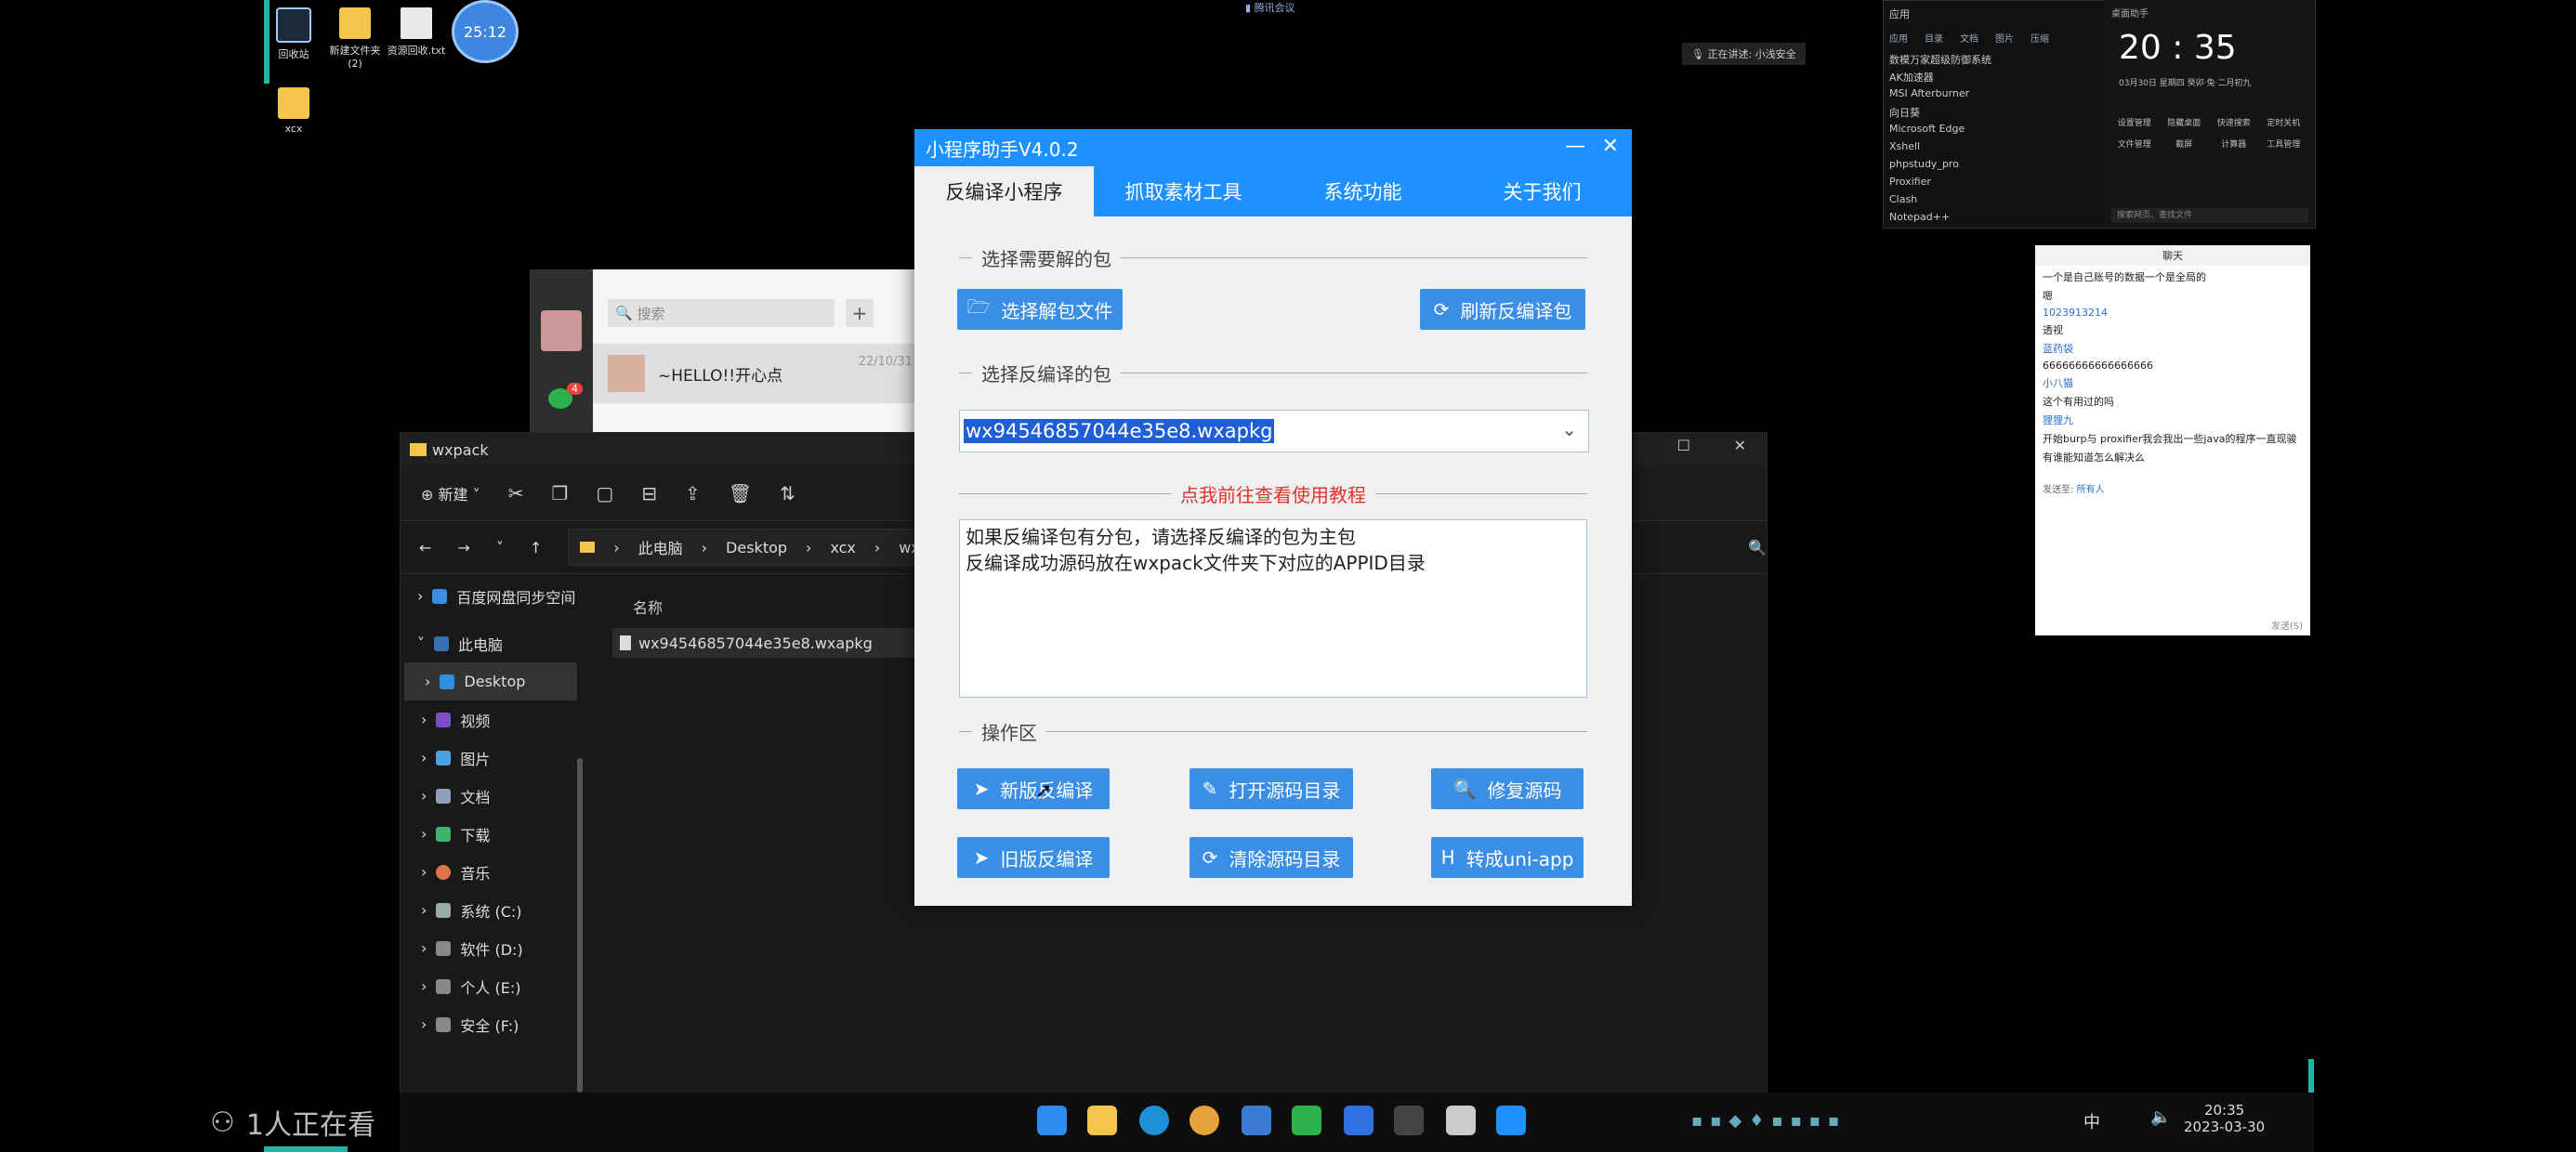 The height and width of the screenshot is (1152, 2576). Describe the element at coordinates (1461, 1120) in the screenshot. I see `tool-icon` at that location.